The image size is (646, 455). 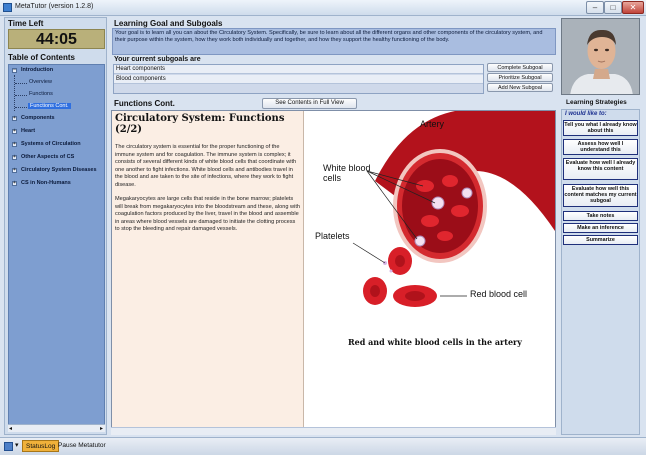 What do you see at coordinates (56, 428) in the screenshot?
I see `toc-horizontal-scrollbar: ◂ ▸` at bounding box center [56, 428].